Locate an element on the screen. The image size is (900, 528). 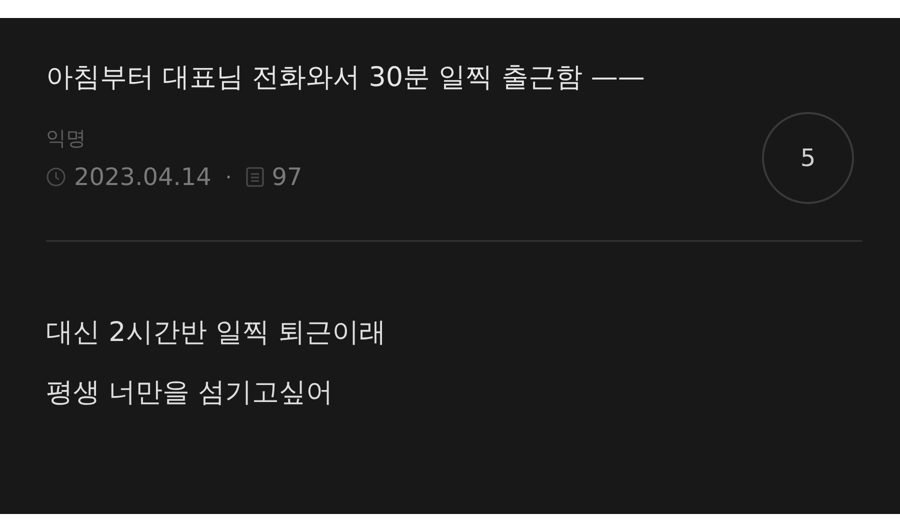
view-count: 97 is located at coordinates (287, 177).